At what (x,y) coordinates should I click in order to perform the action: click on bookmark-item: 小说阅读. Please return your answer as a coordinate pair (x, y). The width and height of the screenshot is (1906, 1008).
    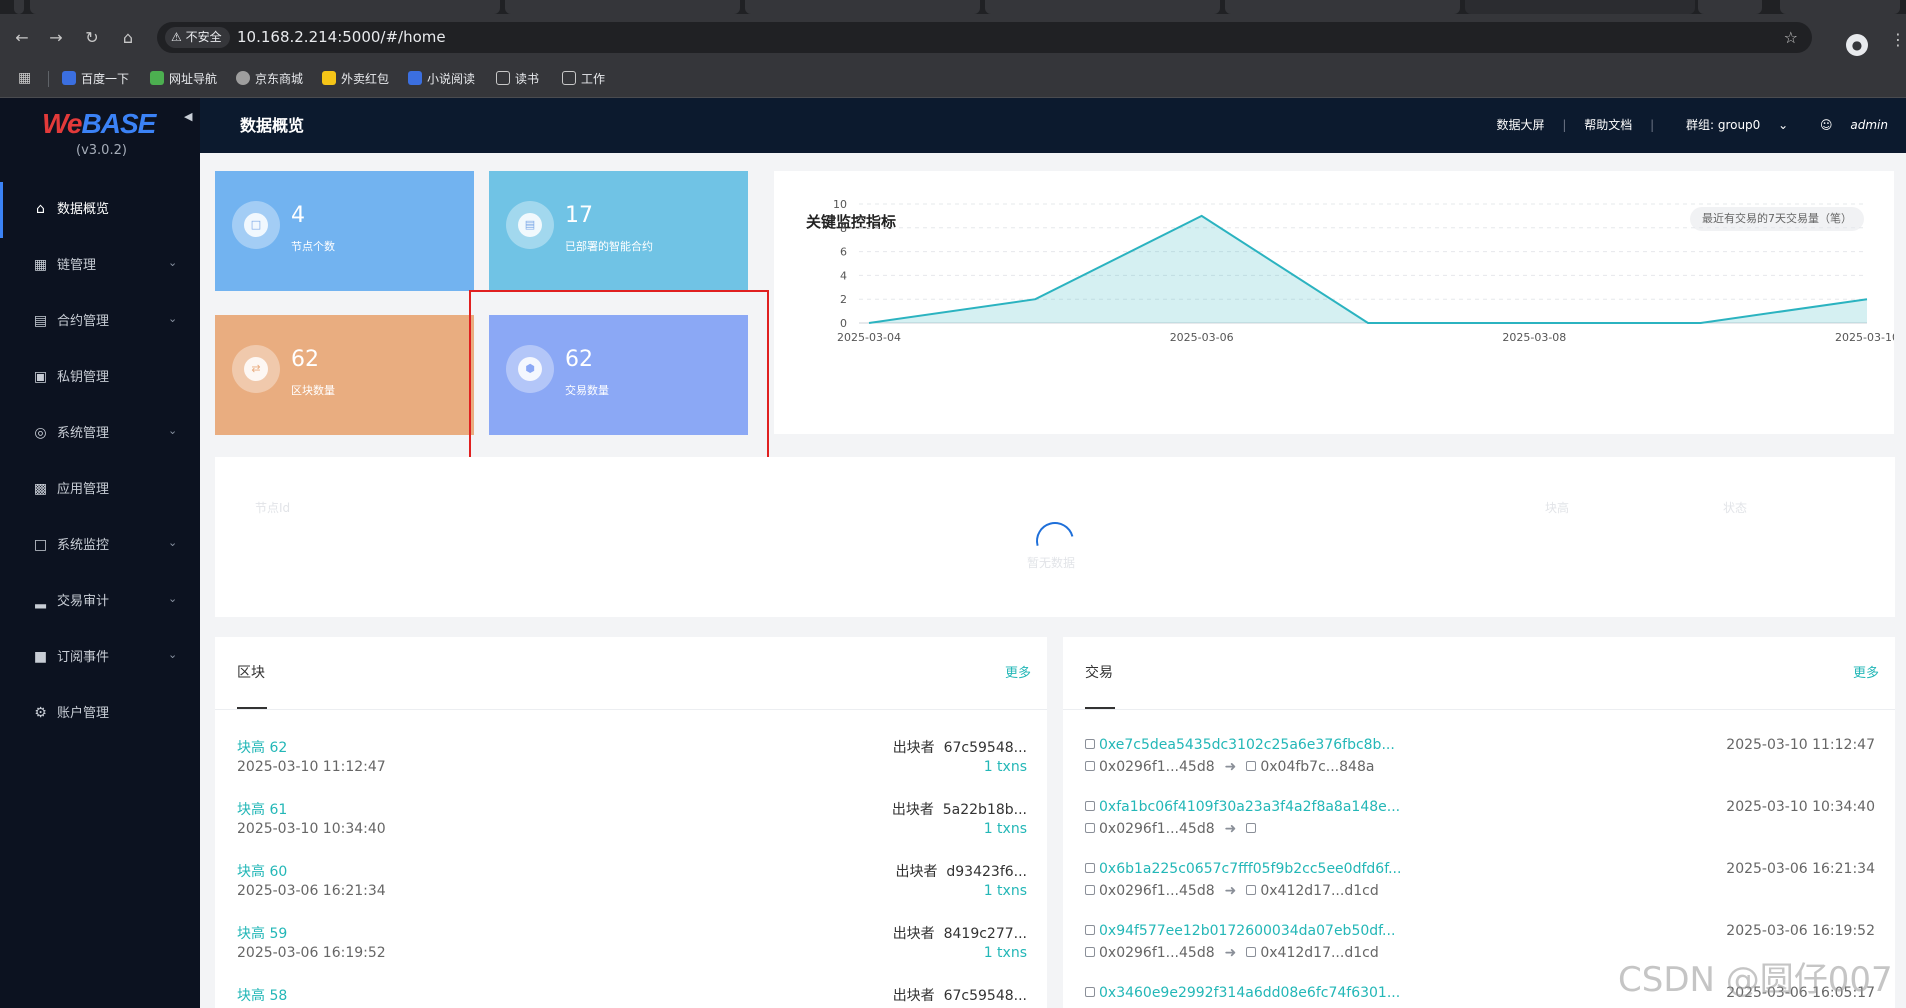
    Looking at the image, I should click on (441, 79).